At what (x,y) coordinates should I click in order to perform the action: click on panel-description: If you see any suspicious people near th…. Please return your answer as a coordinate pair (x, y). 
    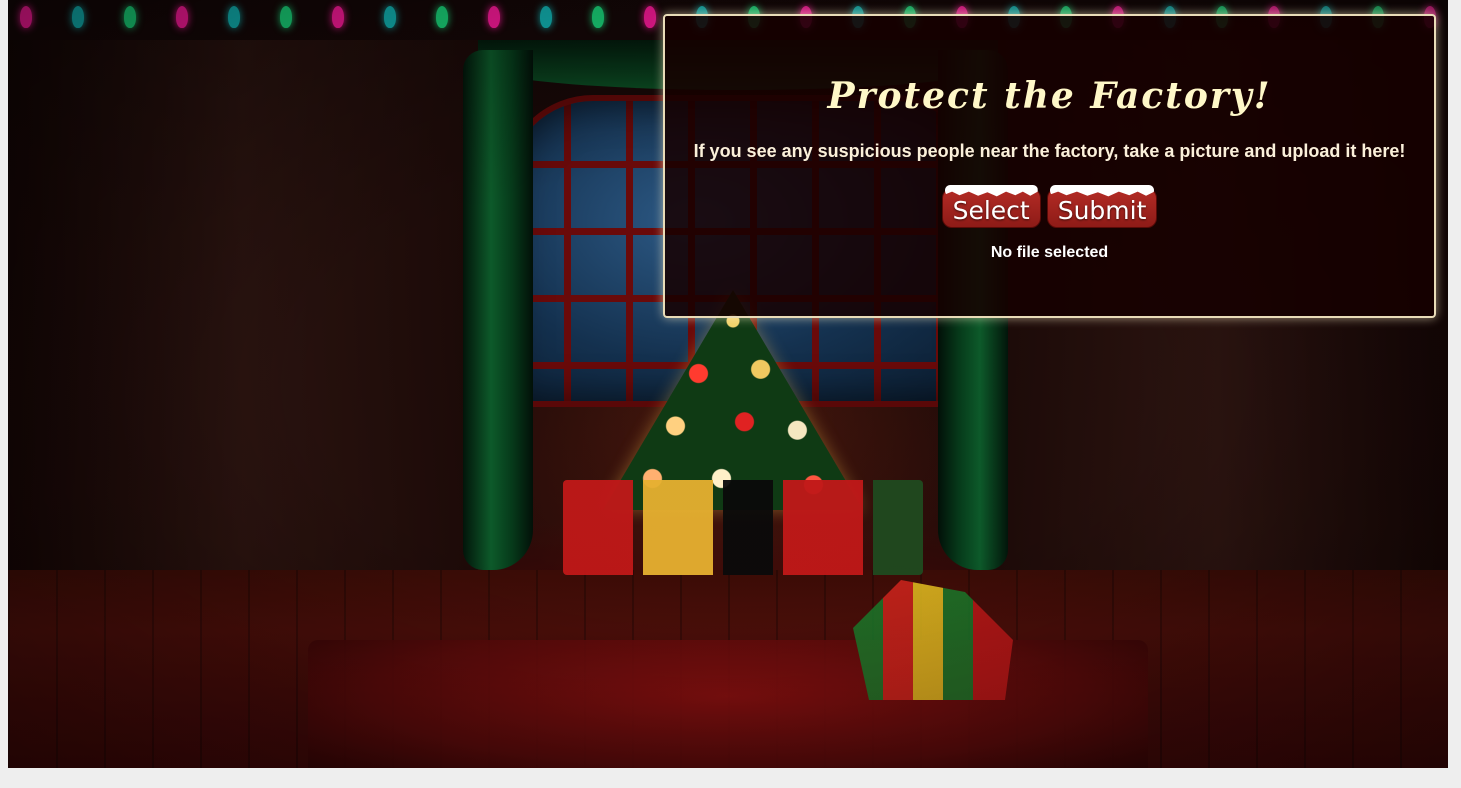
    Looking at the image, I should click on (1049, 151).